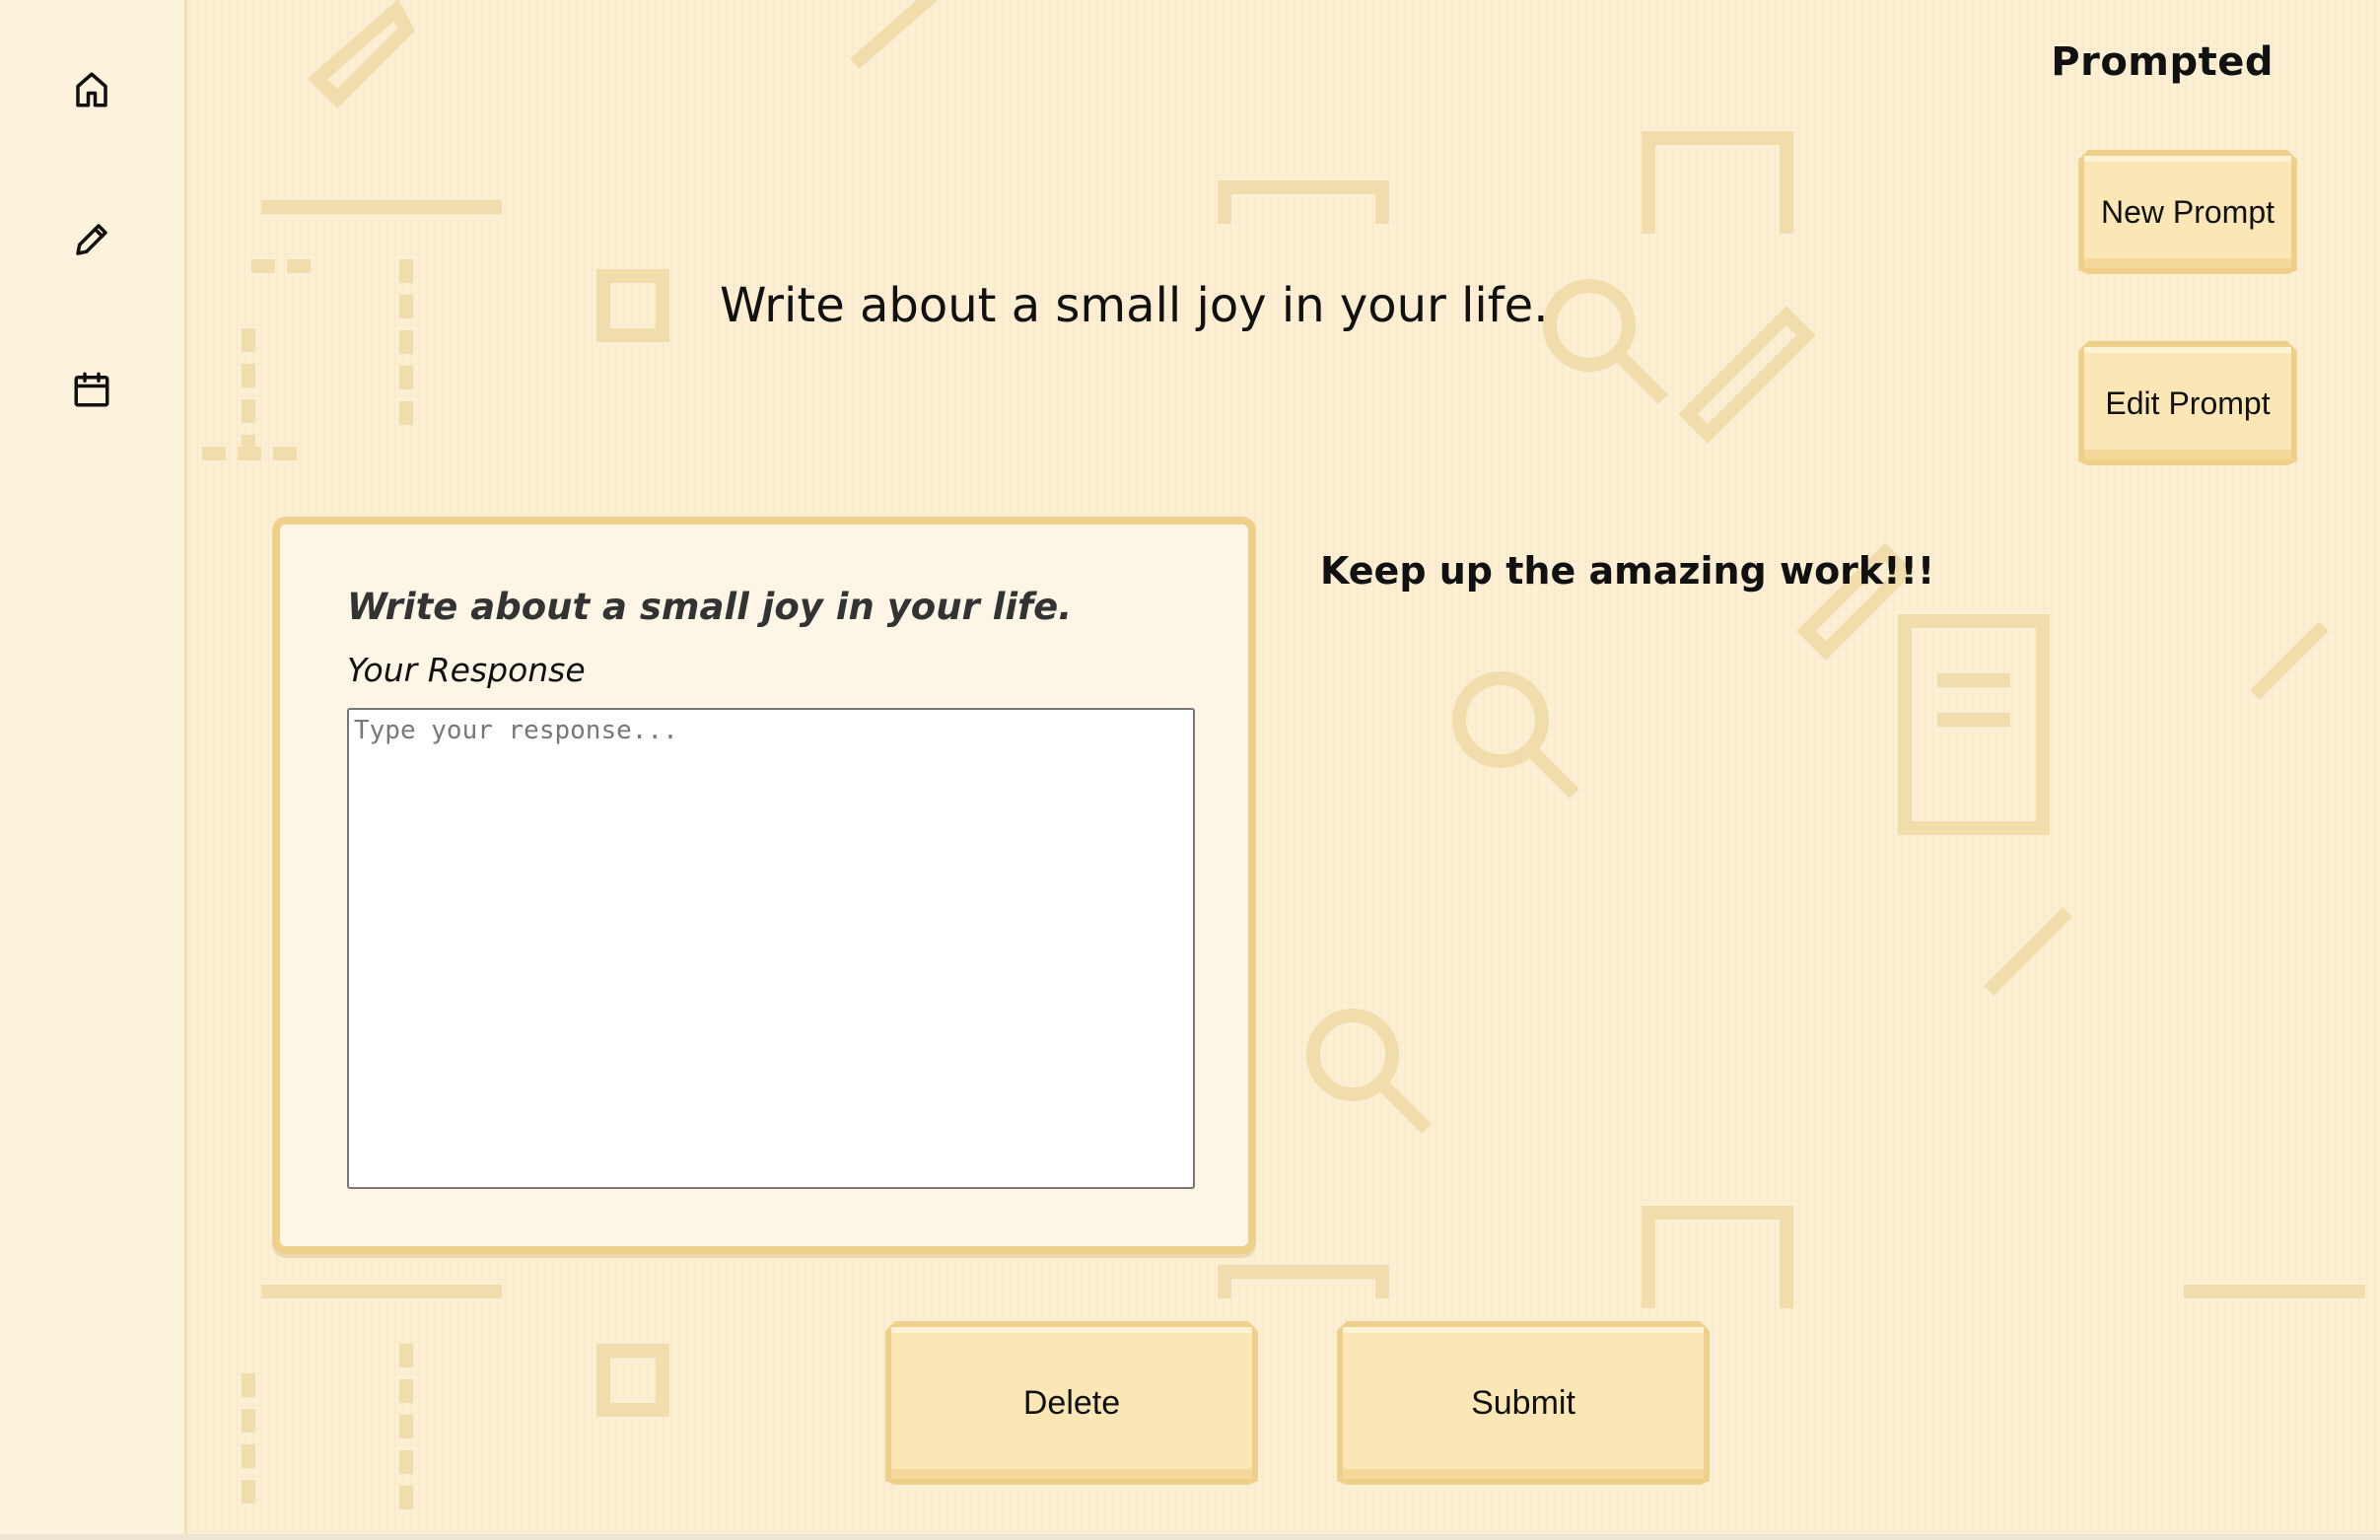 This screenshot has height=1540, width=2380. I want to click on sidebar, so click(93, 770).